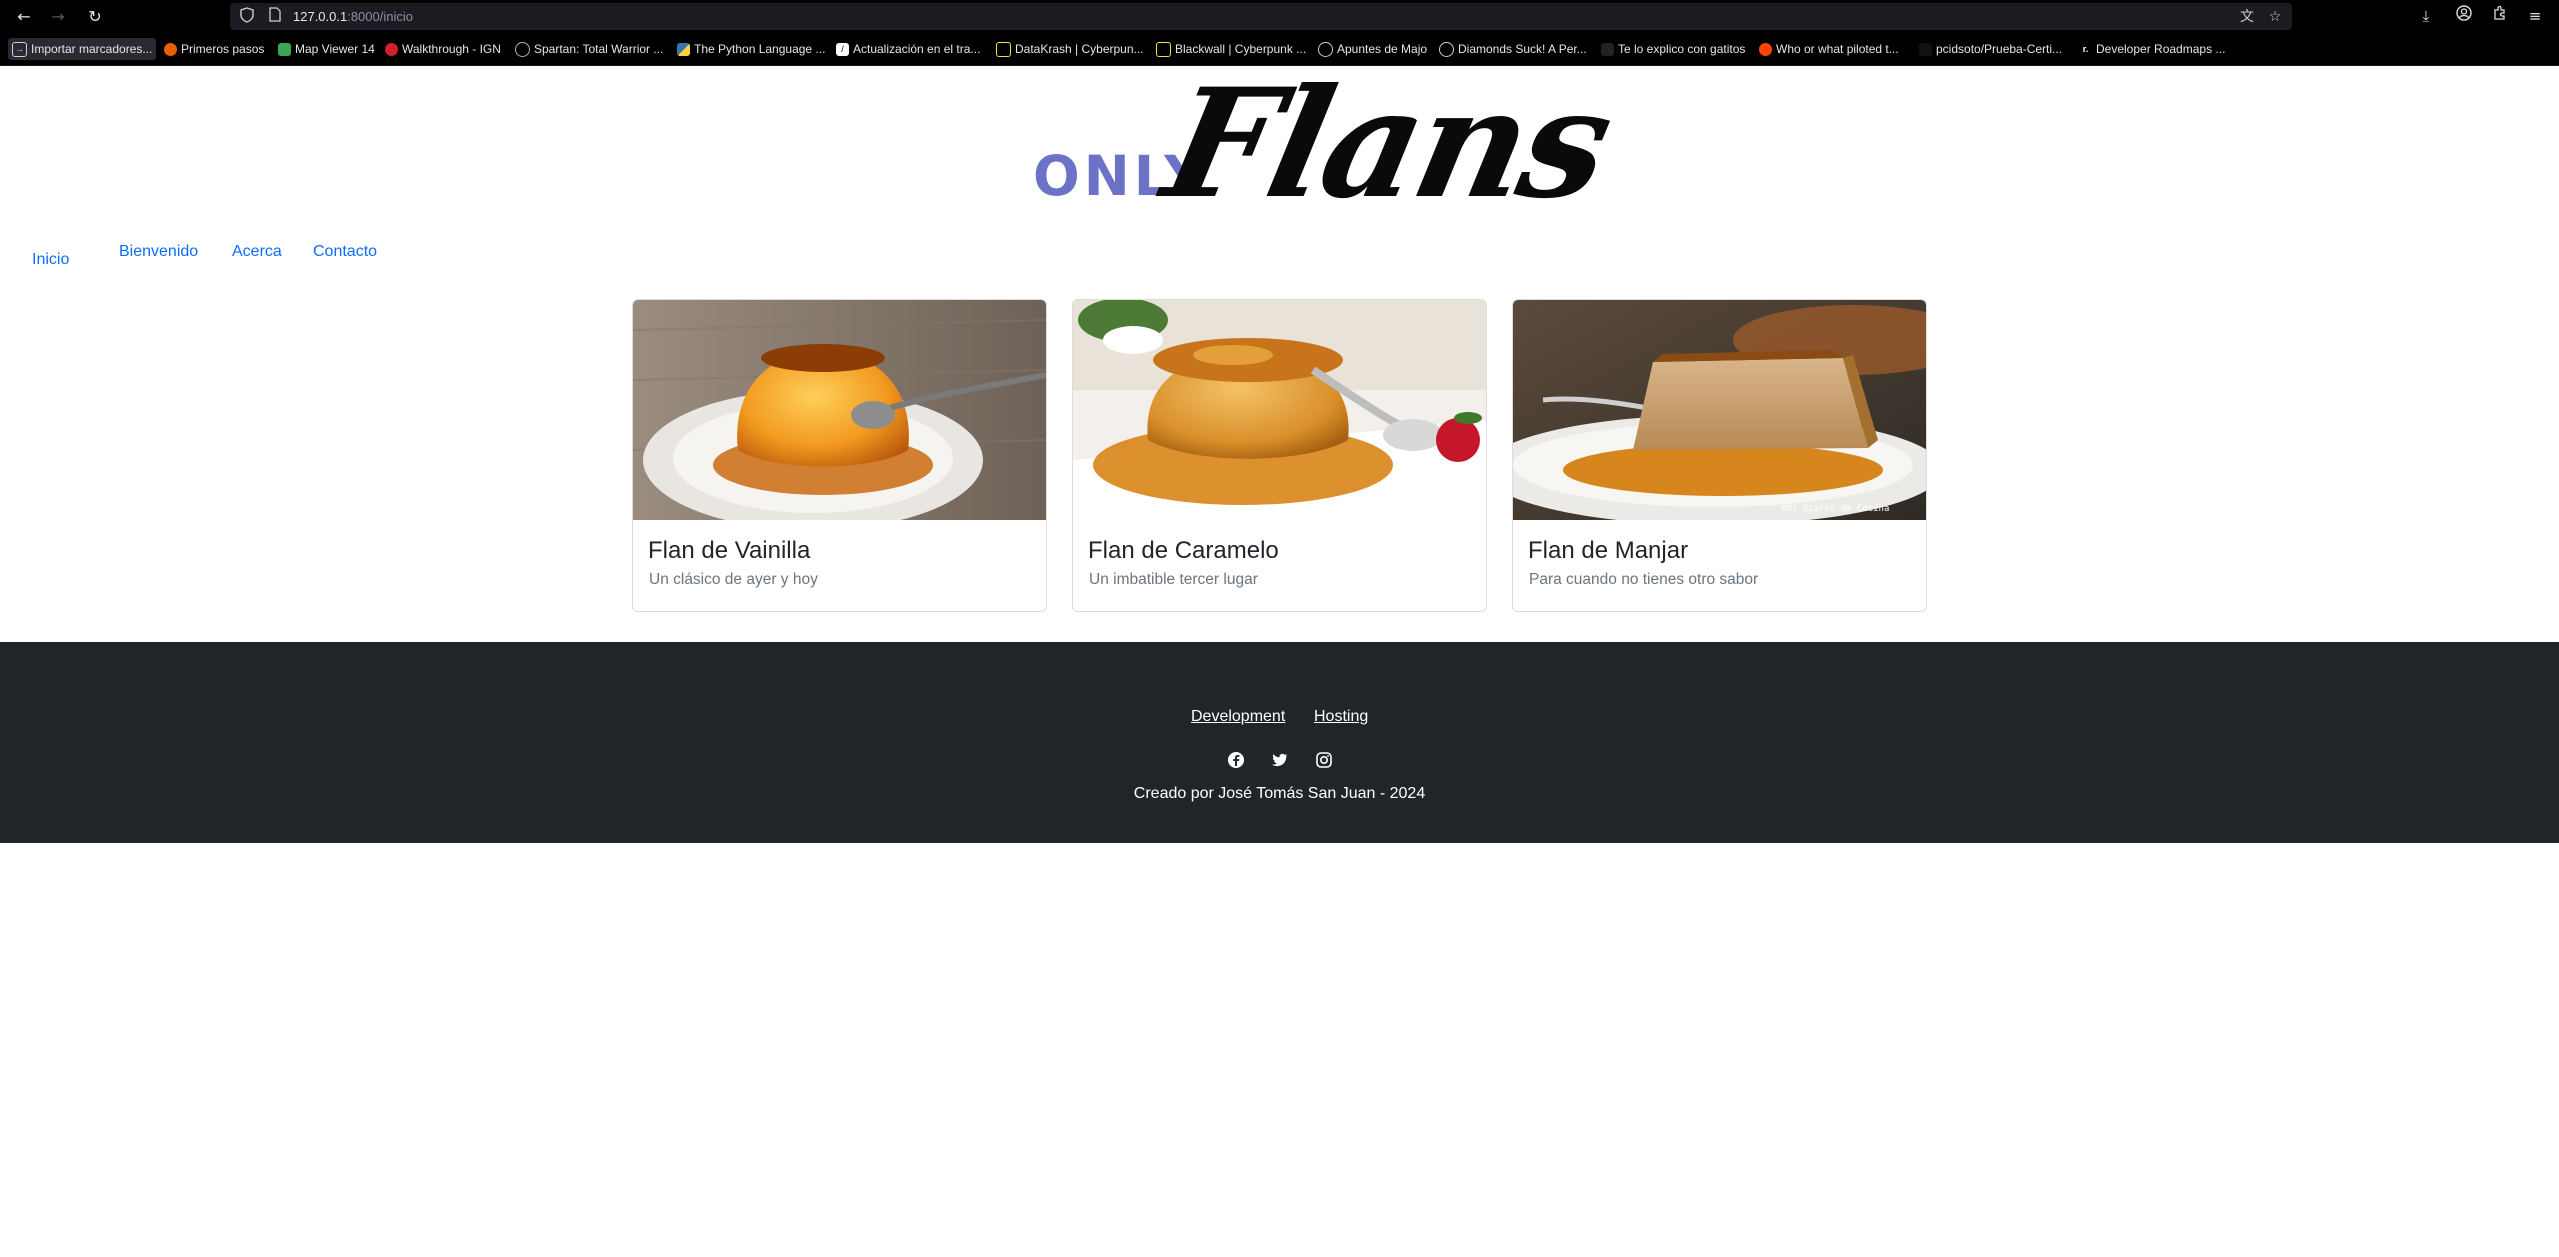 This screenshot has height=1257, width=2559. I want to click on firefox-icon, so click(170, 49).